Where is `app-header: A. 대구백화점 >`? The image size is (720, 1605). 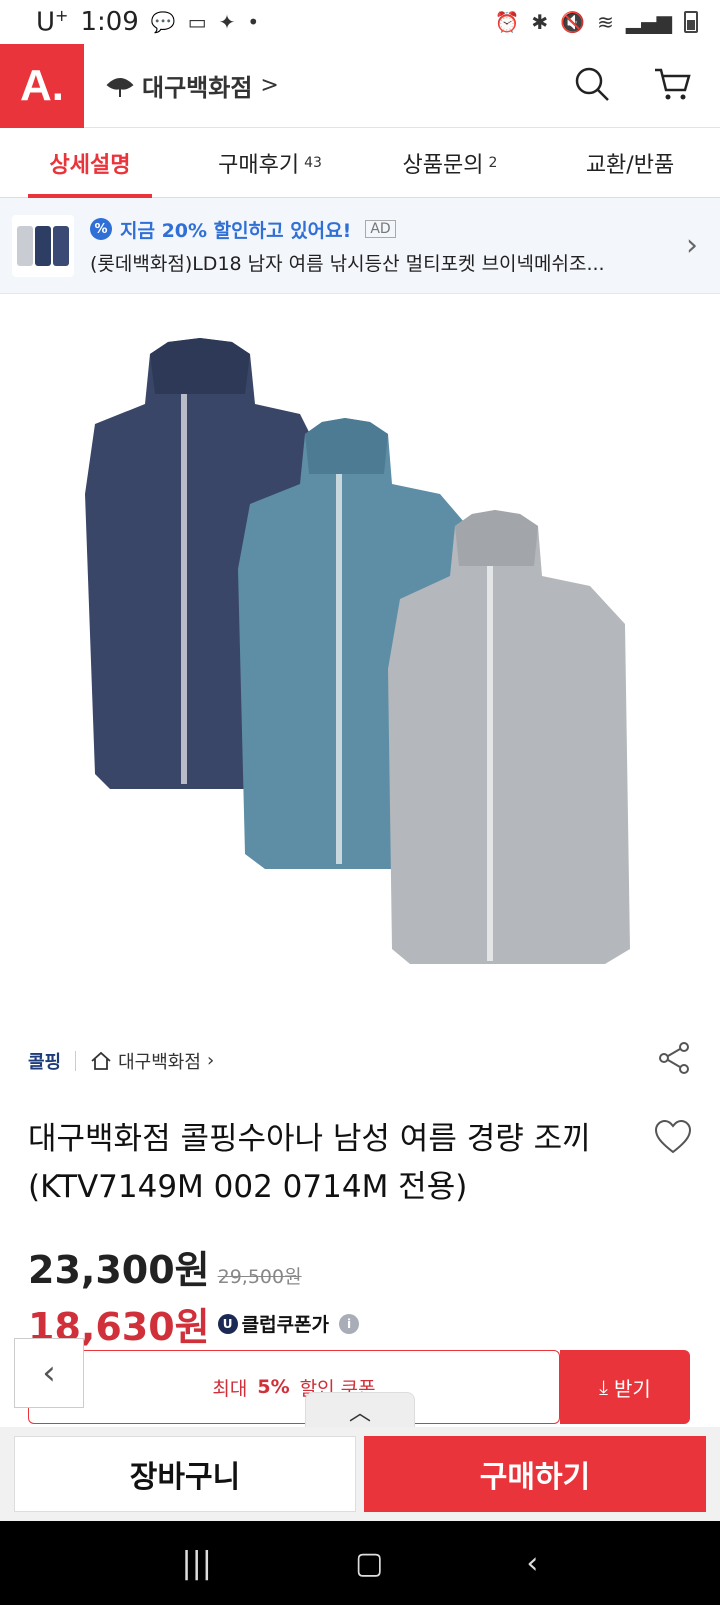 app-header: A. 대구백화점 > is located at coordinates (360, 85).